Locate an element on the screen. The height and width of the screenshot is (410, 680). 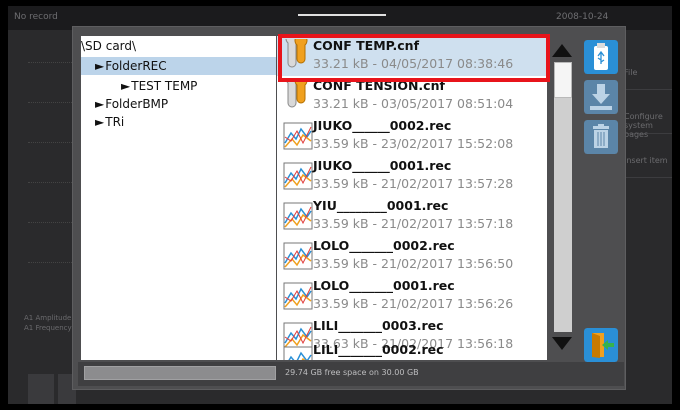
background-side-menu: File Configure system pages Insert item is located at coordinates (646, 141).